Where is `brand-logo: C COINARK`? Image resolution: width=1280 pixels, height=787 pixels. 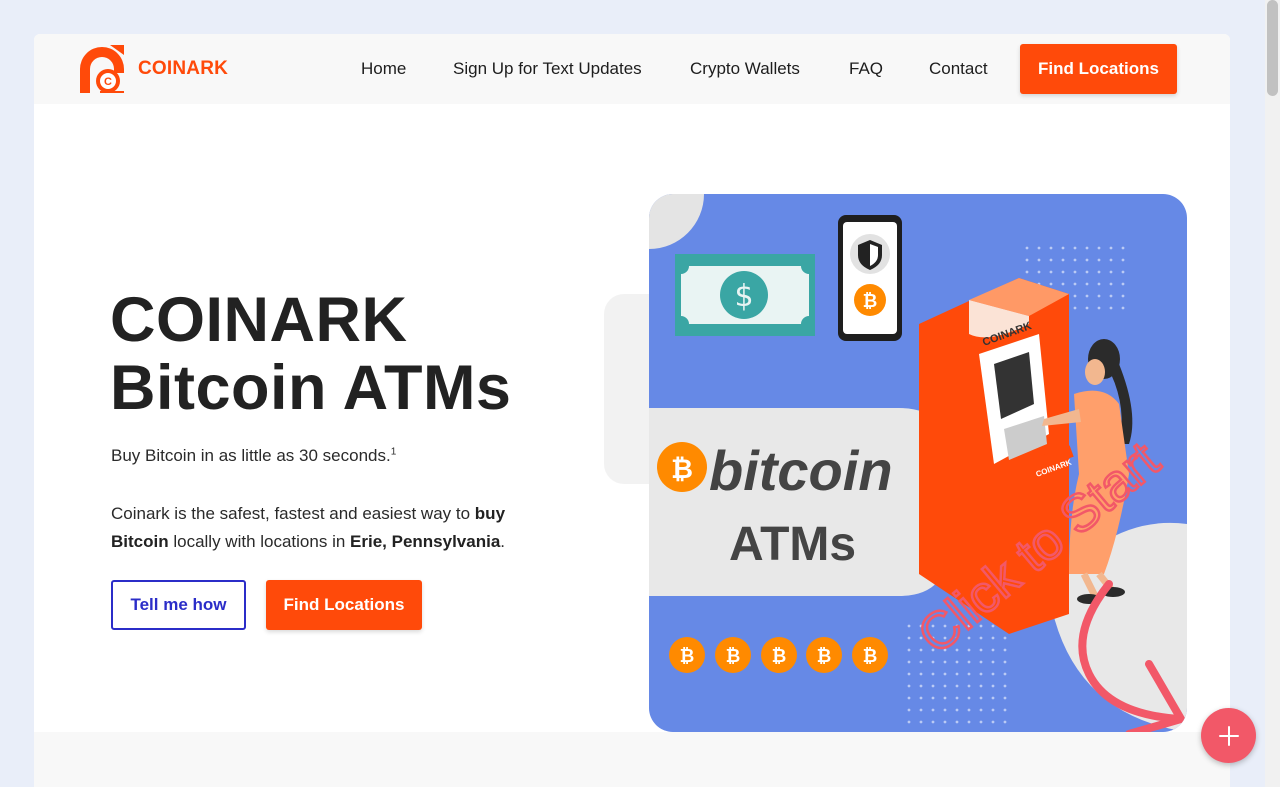
brand-logo: C COINARK is located at coordinates (153, 69).